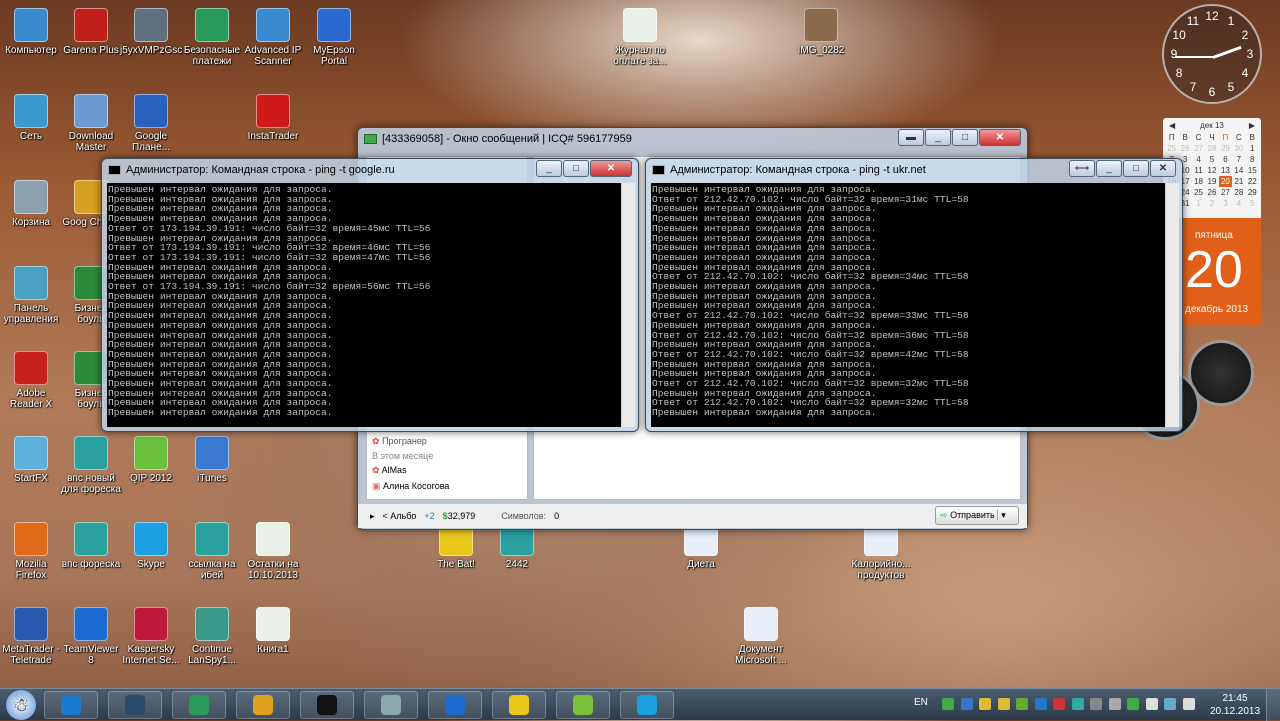 Image resolution: width=1280 pixels, height=721 pixels. What do you see at coordinates (391, 705) in the screenshot?
I see `taskbar-calculator` at bounding box center [391, 705].